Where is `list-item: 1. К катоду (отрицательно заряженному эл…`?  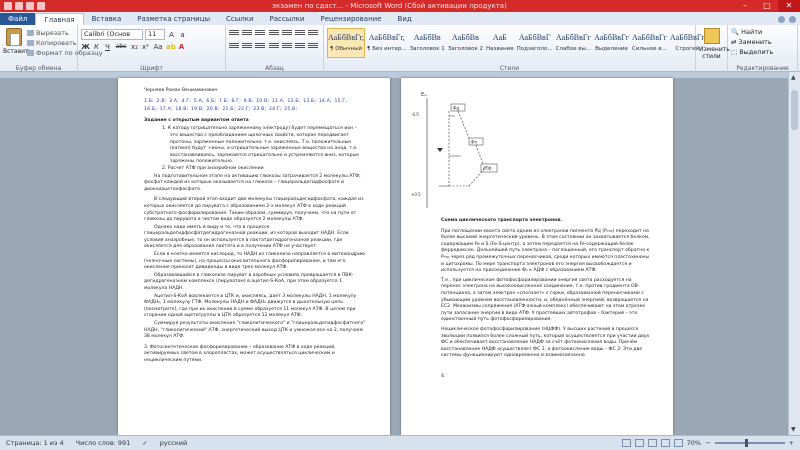 list-item: 1. К катоду (отрицательно заряженному эл… is located at coordinates (260, 145).